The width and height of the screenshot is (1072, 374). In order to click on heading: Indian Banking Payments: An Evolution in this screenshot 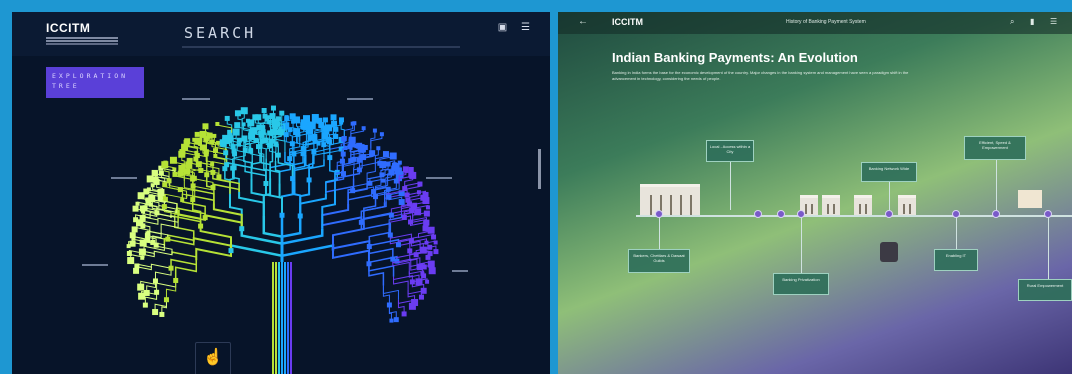, I will do `click(735, 57)`.